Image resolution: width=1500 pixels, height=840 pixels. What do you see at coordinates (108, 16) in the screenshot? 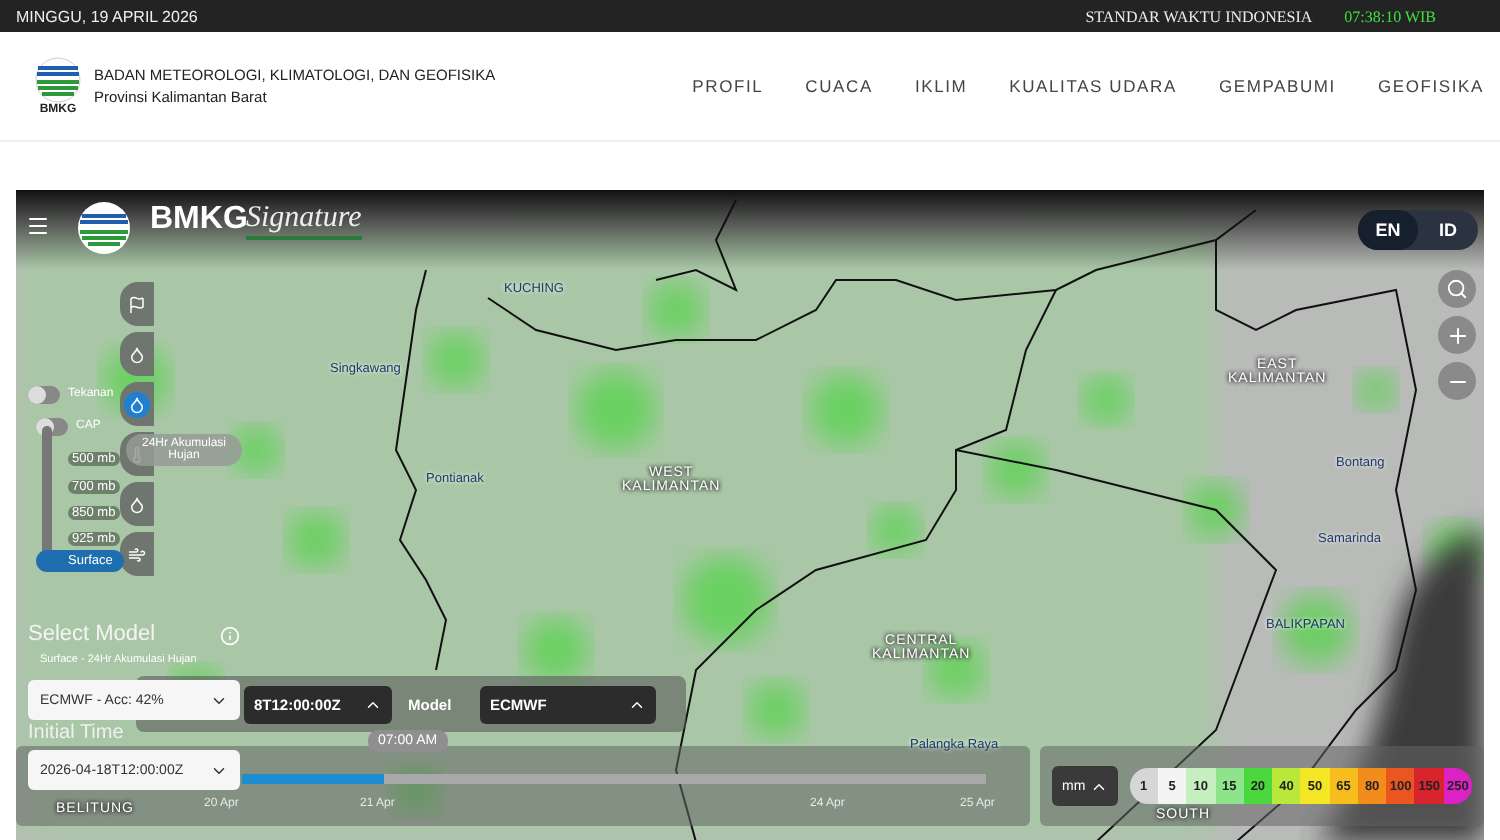
I see `date-text: MINGGU, 19 APRIL 2026` at bounding box center [108, 16].